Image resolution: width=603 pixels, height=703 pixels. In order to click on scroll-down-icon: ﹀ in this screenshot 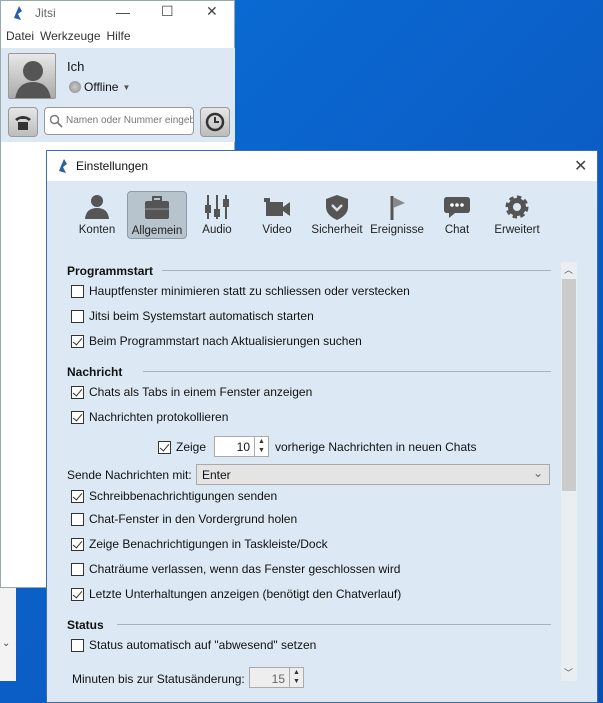, I will do `click(568, 672)`.